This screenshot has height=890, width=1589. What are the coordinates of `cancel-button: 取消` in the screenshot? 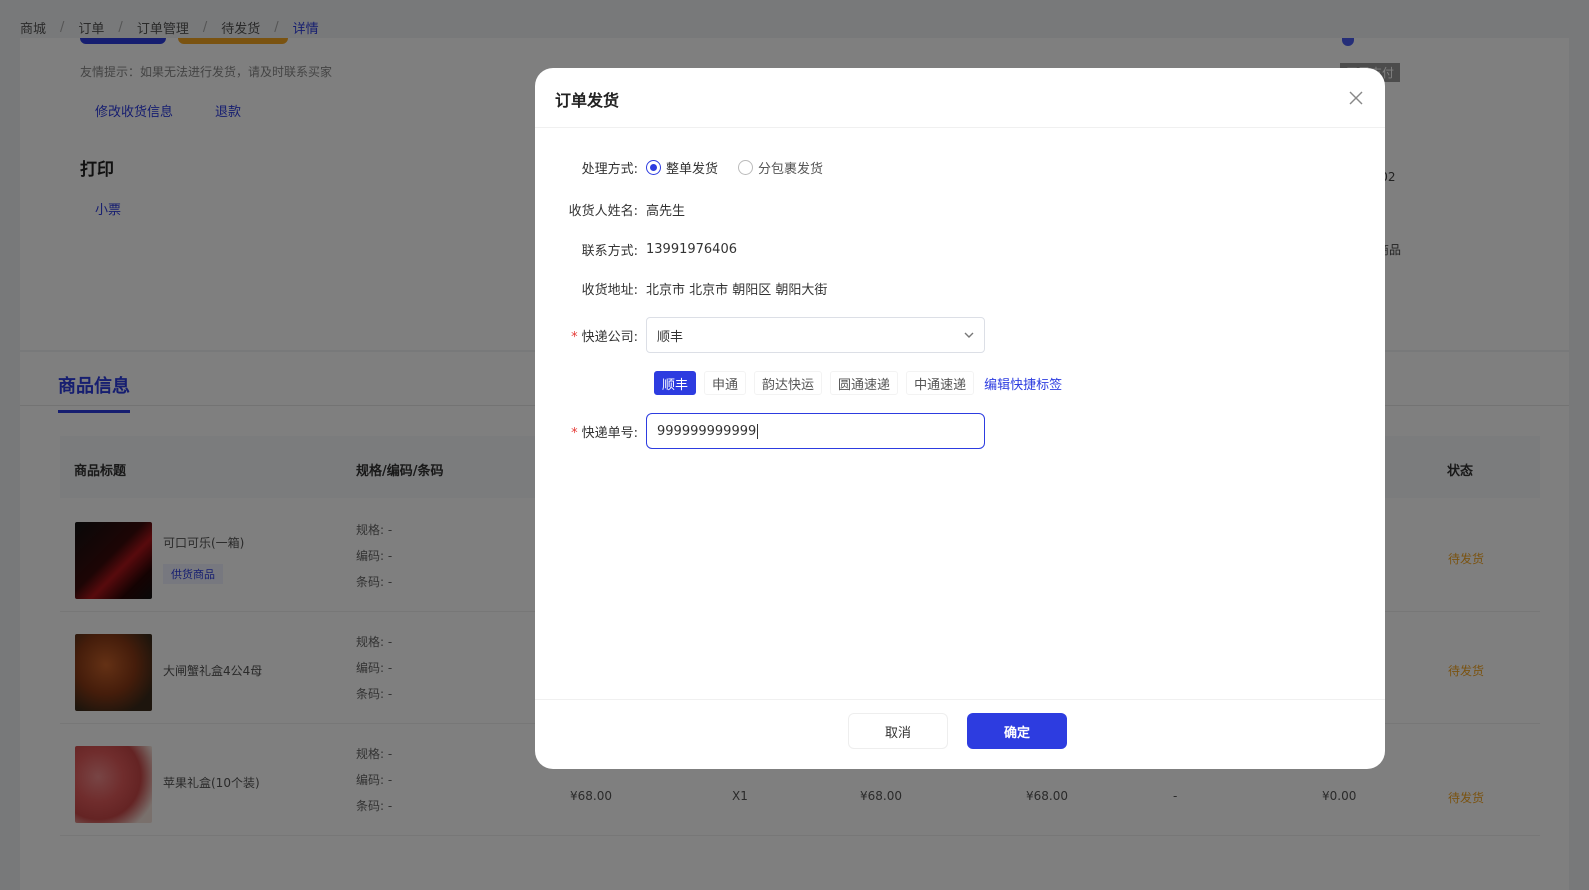 It's located at (898, 731).